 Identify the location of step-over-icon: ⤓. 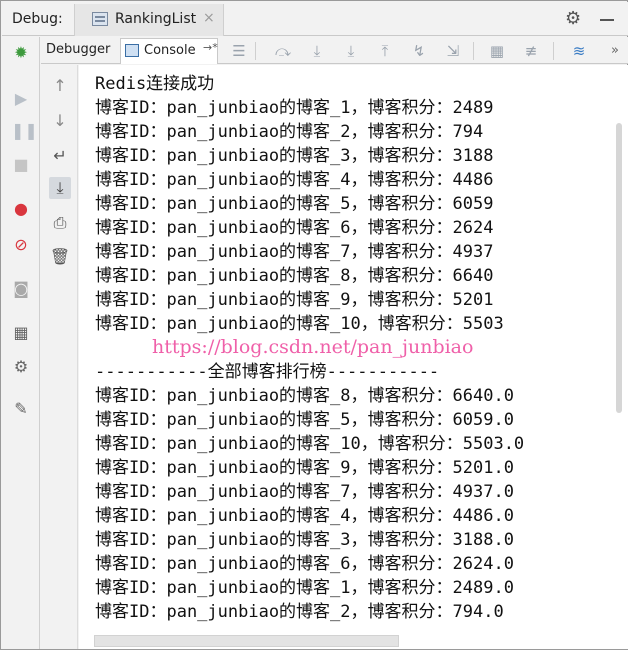
(317, 51).